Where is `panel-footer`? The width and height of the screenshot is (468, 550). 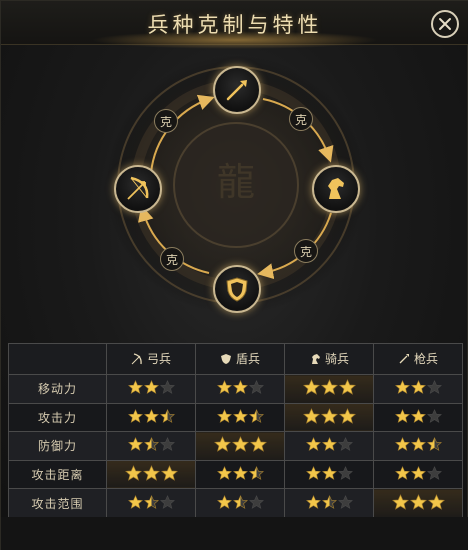
panel-footer is located at coordinates (234, 533).